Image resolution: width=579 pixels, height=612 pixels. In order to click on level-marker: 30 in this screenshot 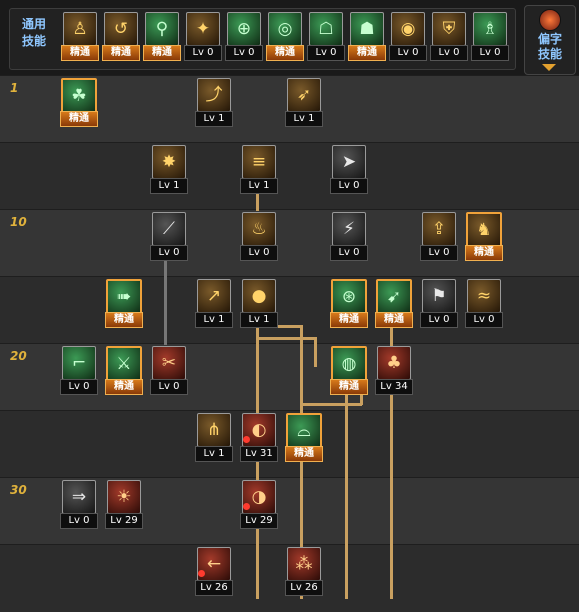, I will do `click(18, 490)`.